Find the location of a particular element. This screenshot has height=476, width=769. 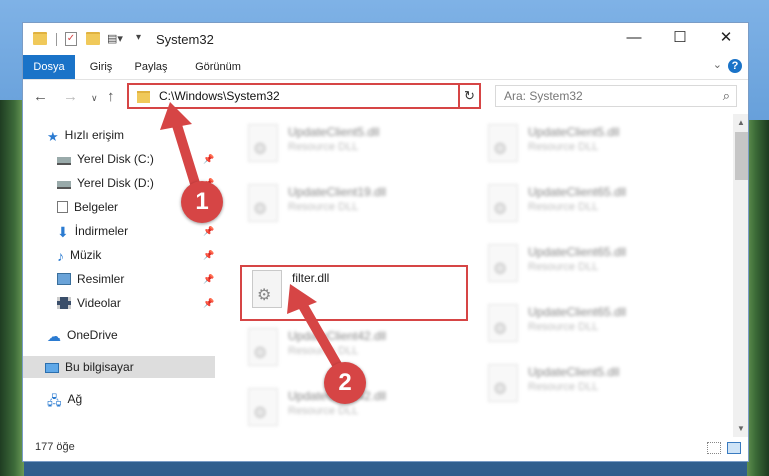

tab-home: Giriş is located at coordinates (101, 67).